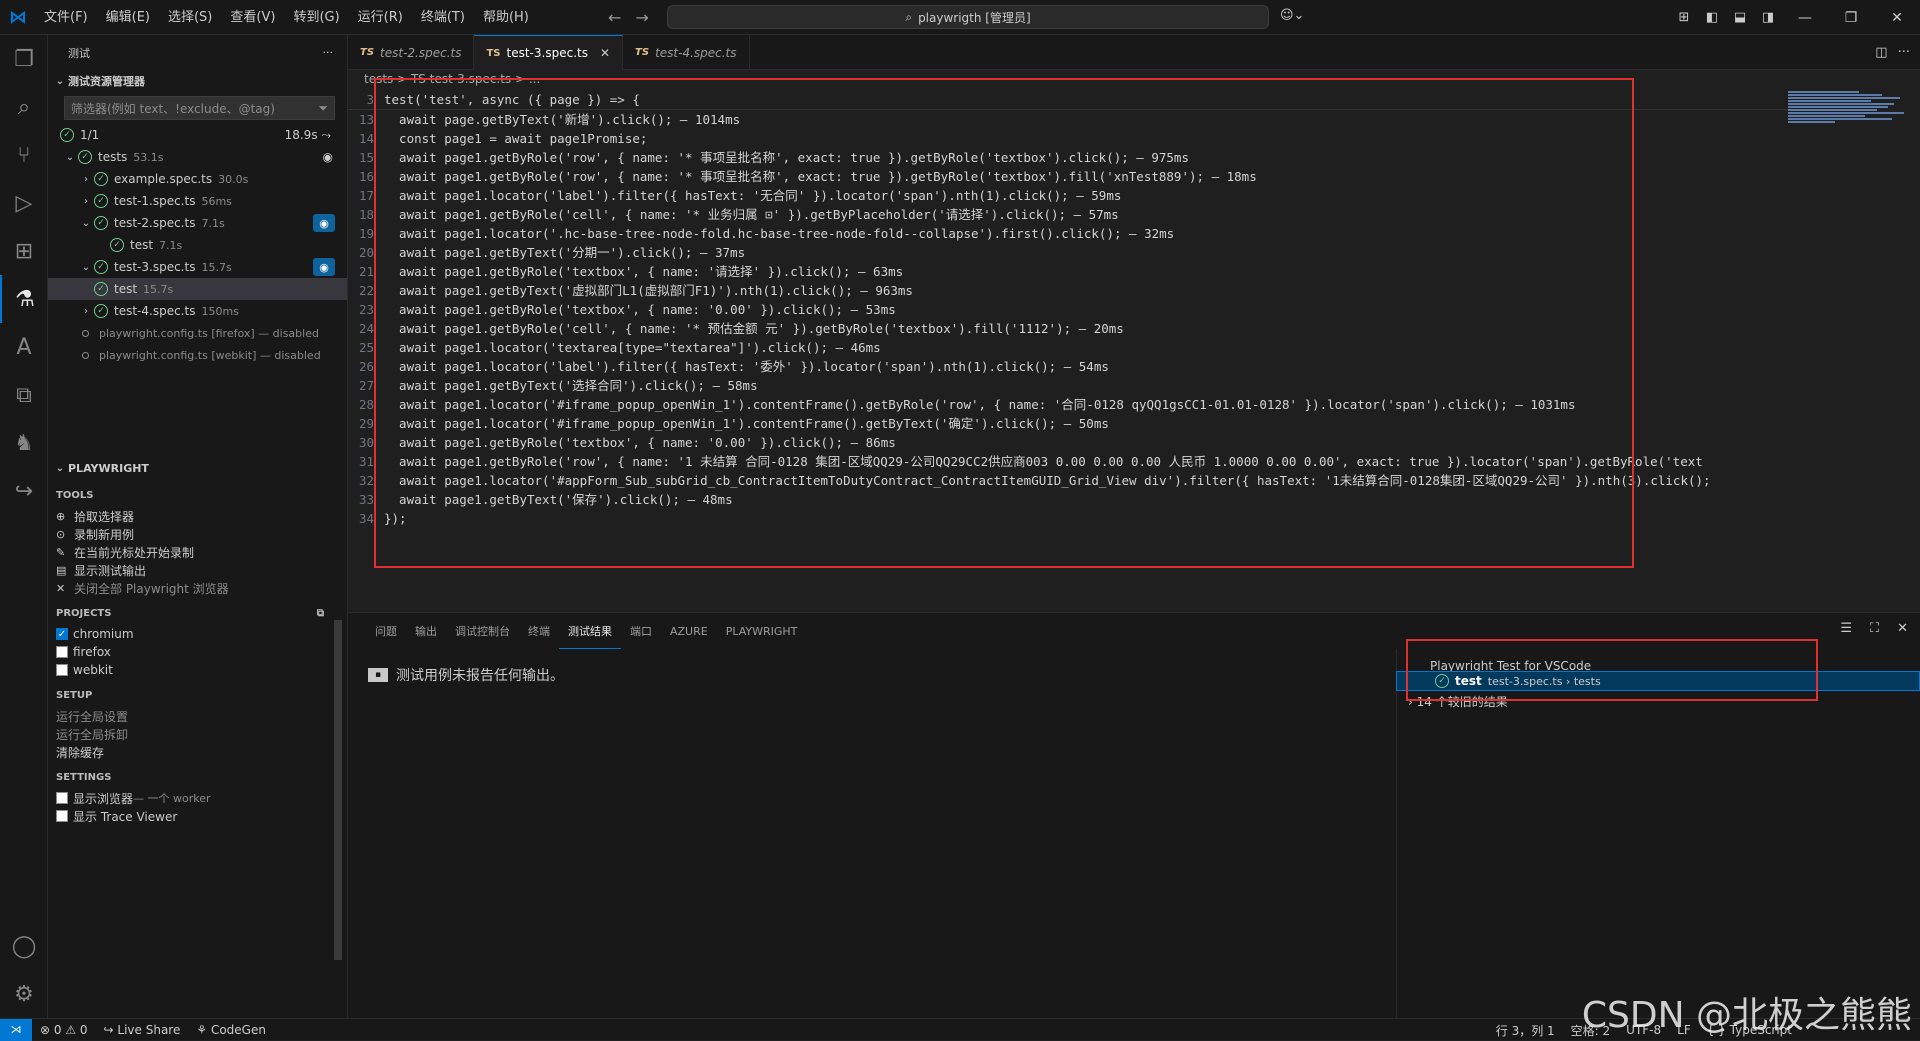 This screenshot has height=1041, width=1920. Describe the element at coordinates (380, 17) in the screenshot. I see `menu-run: 运行(R)` at that location.